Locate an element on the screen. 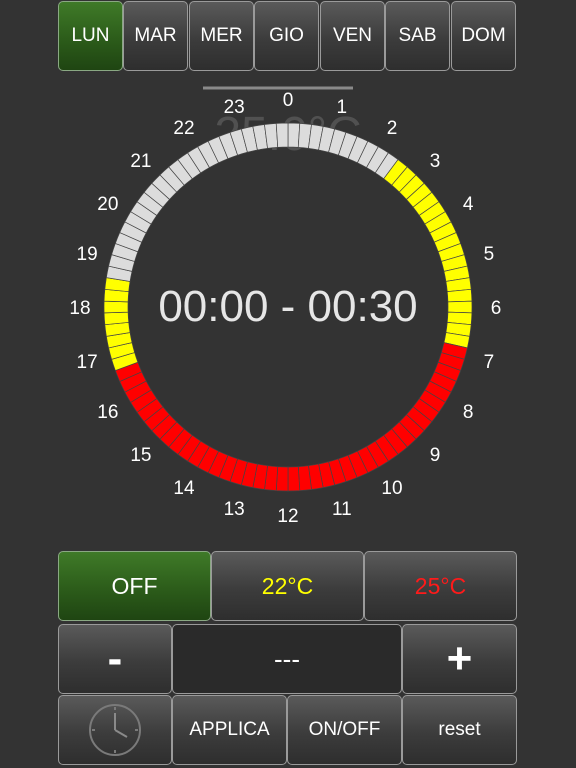  mode-high-temp-button: 25°C is located at coordinates (440, 586).